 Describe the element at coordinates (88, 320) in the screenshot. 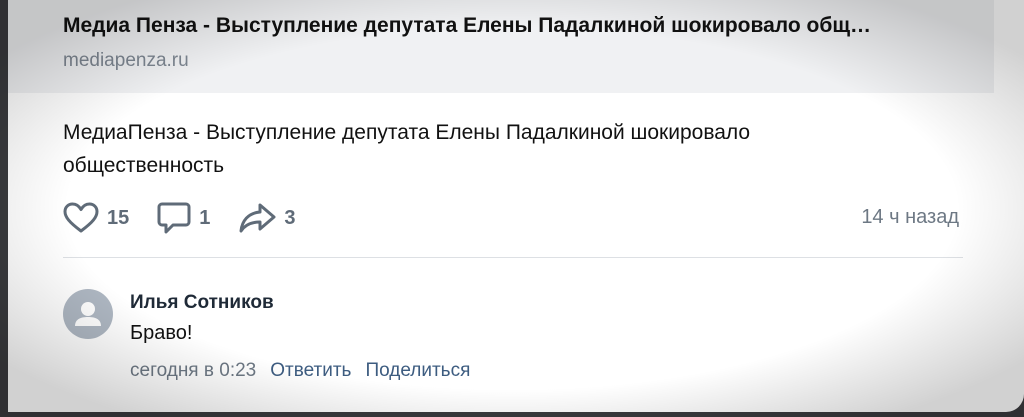

I see `user-silhouette-icon` at that location.